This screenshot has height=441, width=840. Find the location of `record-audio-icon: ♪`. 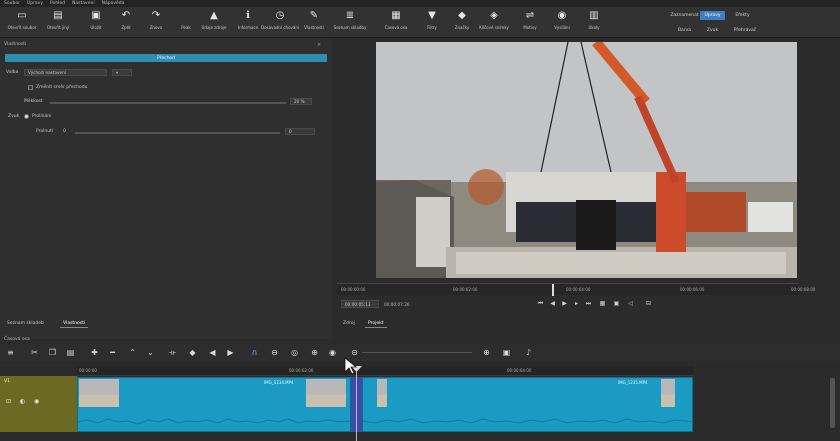

record-audio-icon: ♪ is located at coordinates (528, 352).